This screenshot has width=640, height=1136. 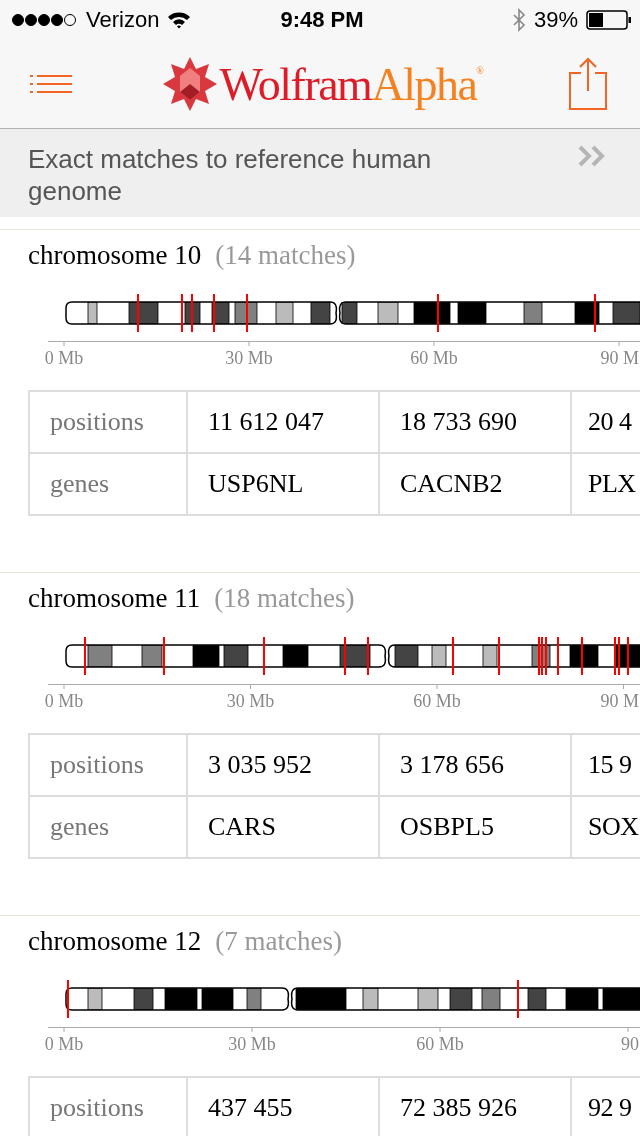 What do you see at coordinates (592, 156) in the screenshot?
I see `double-chevron-icon` at bounding box center [592, 156].